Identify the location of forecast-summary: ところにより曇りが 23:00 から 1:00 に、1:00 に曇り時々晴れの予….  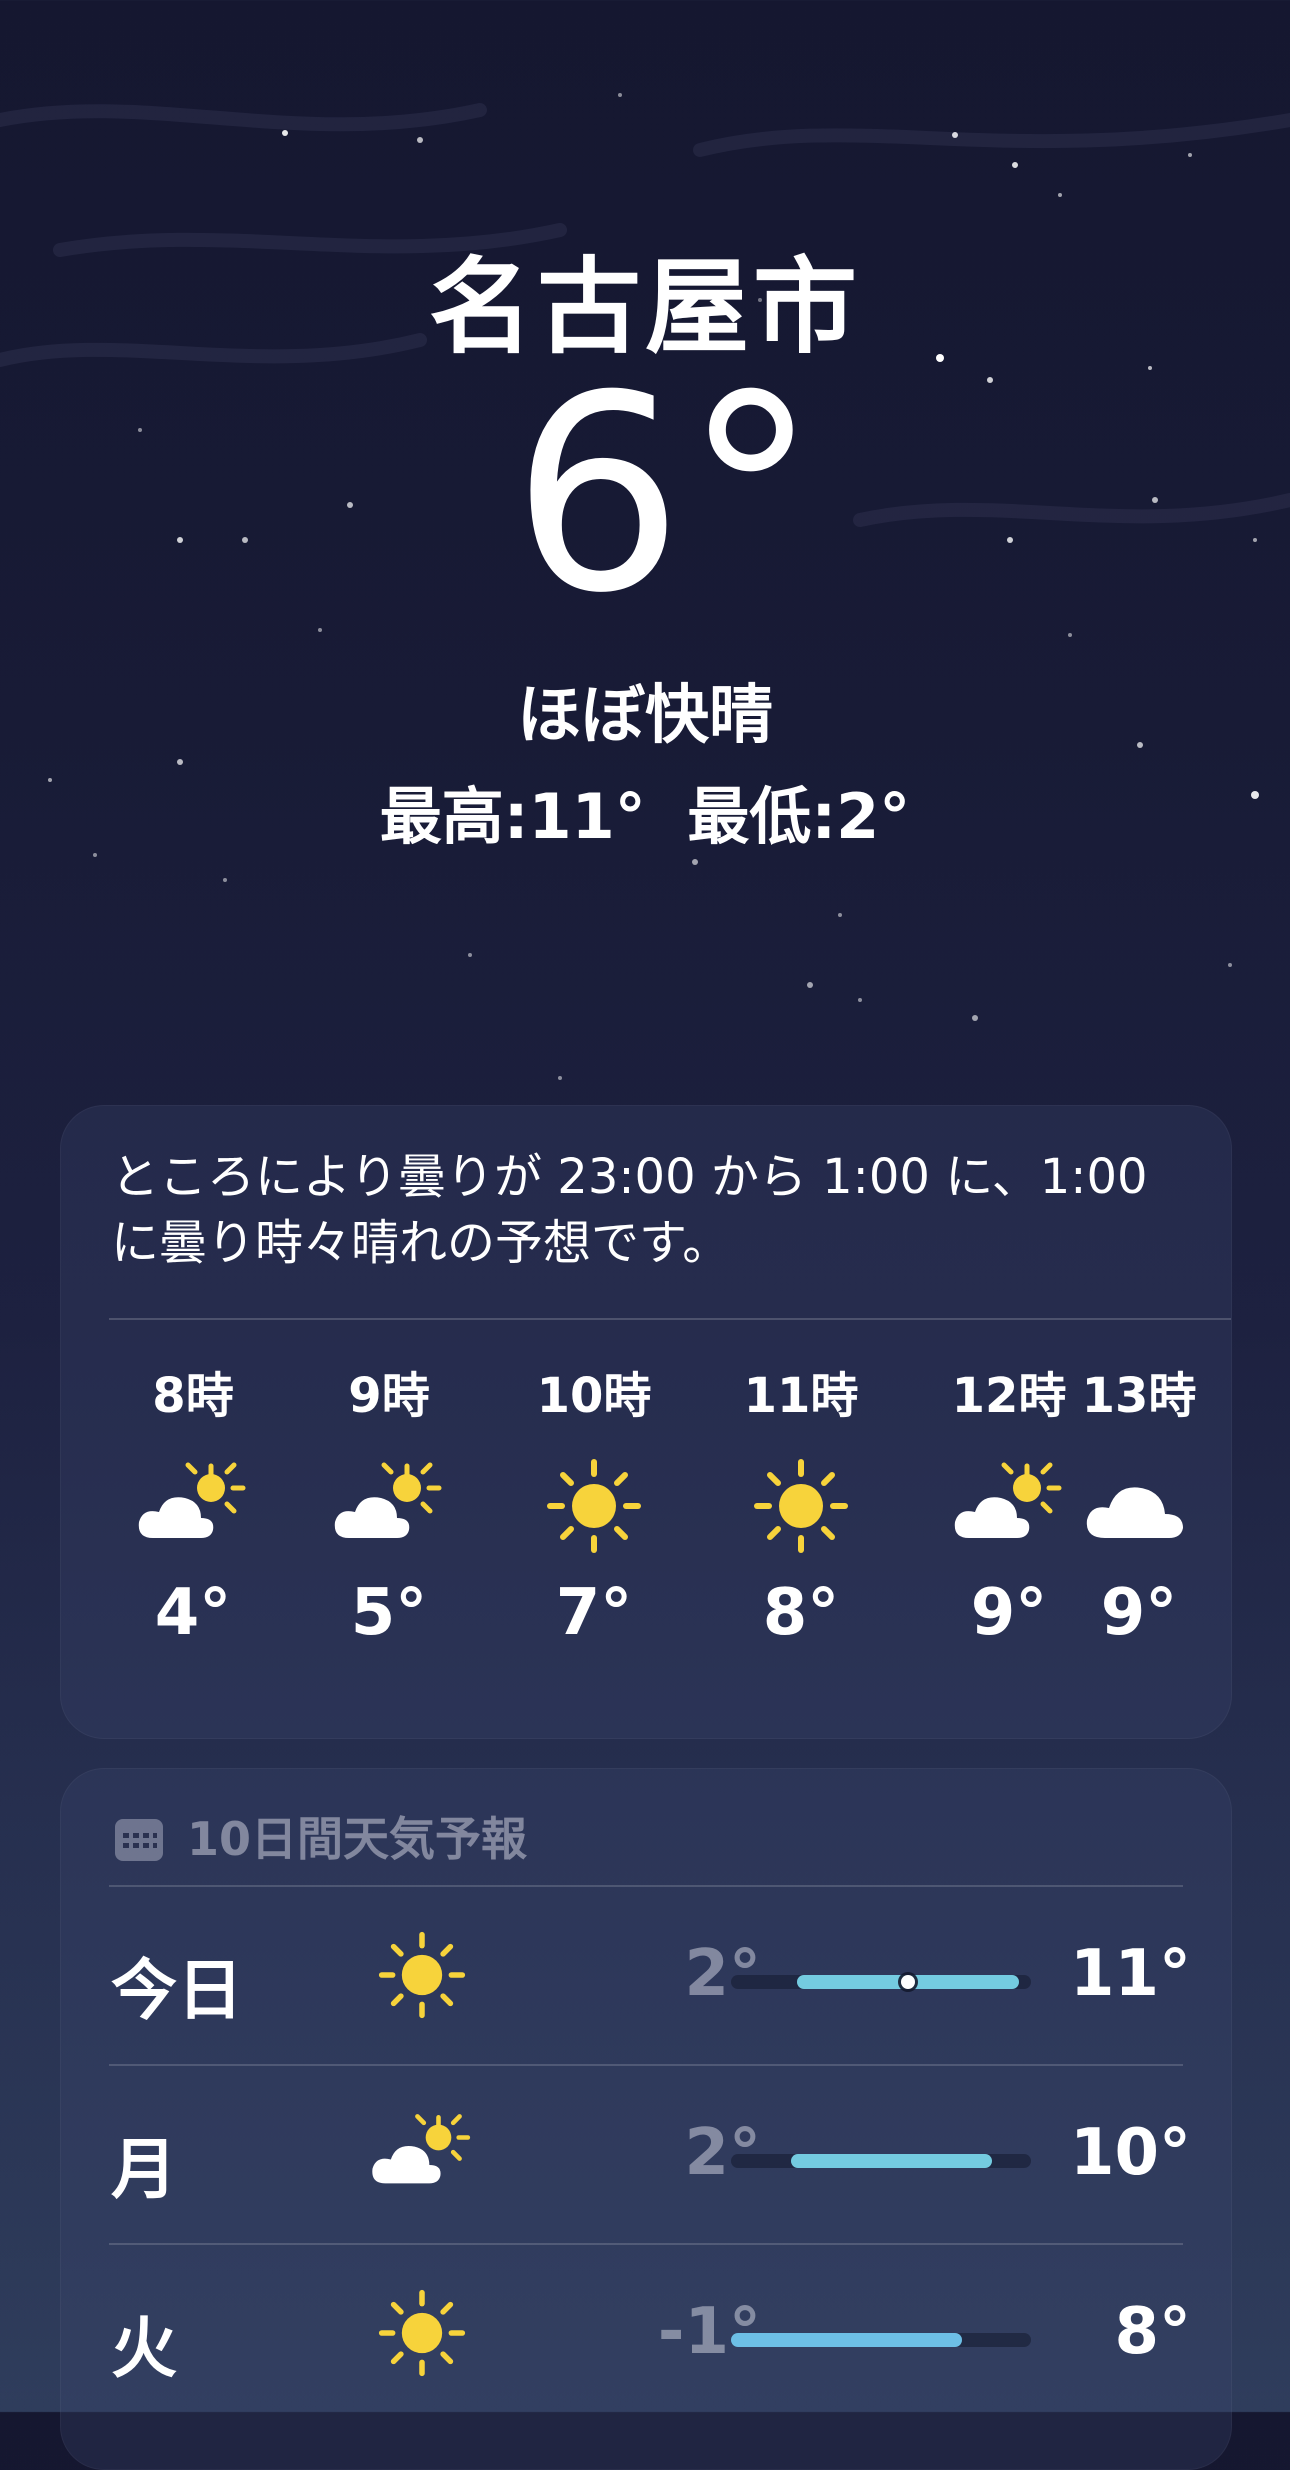
(629, 1210).